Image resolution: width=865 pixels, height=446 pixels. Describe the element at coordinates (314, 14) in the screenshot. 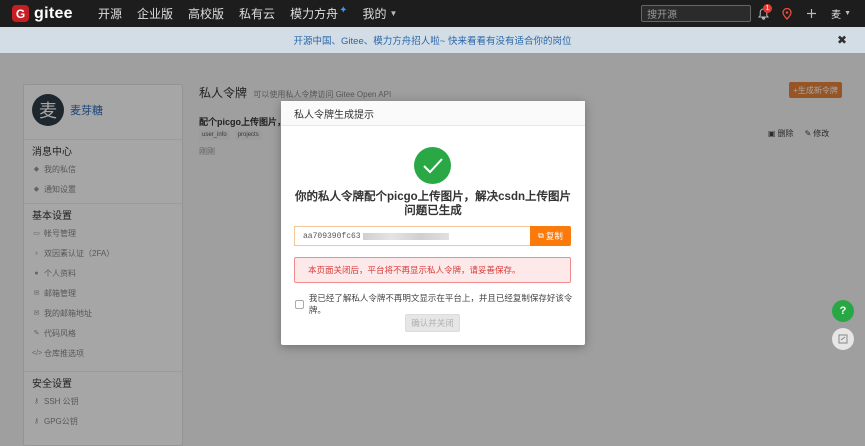

I see `nav-mali-label: 模力方舟` at that location.